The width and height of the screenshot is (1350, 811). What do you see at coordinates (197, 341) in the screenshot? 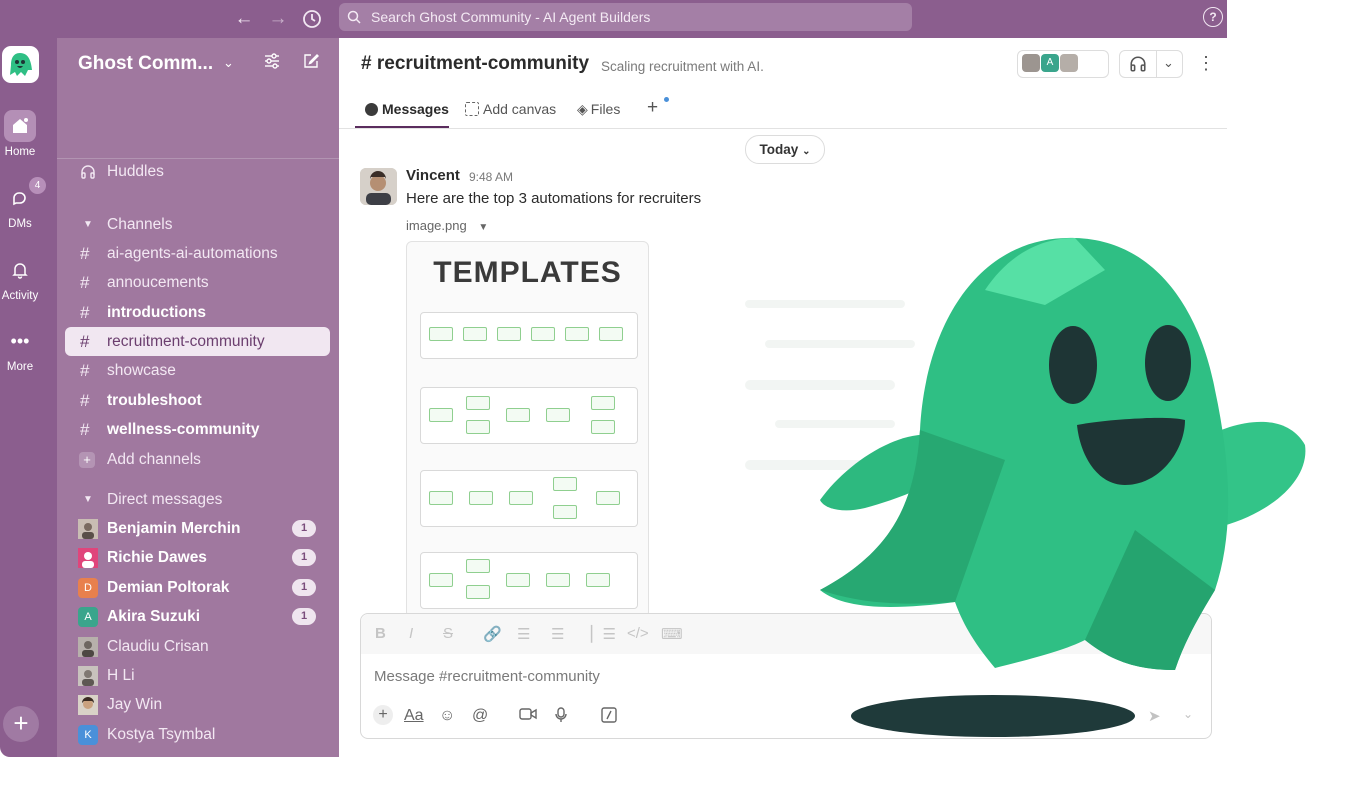
I see `sidebar-channel-selected: # recruitment-community` at bounding box center [197, 341].